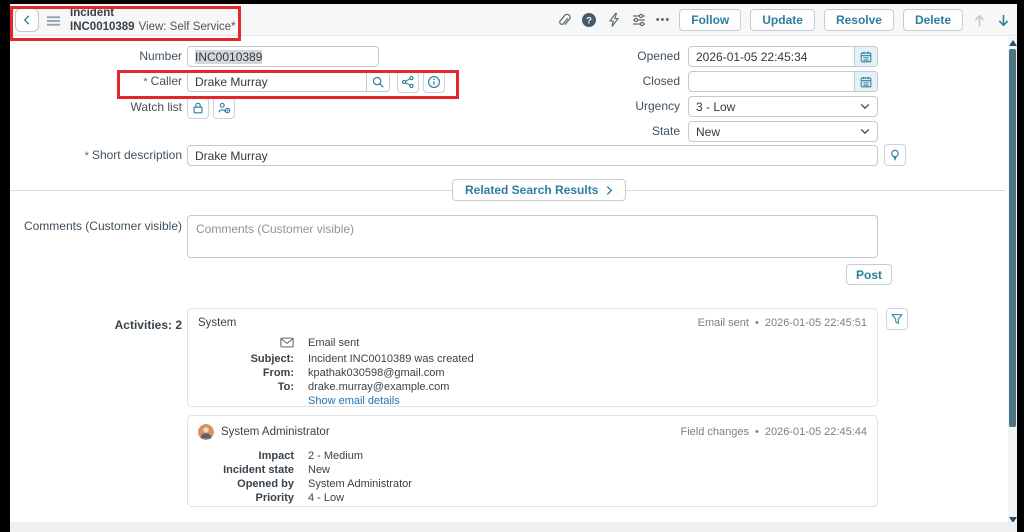  What do you see at coordinates (771, 81) in the screenshot?
I see `closed-input` at bounding box center [771, 81].